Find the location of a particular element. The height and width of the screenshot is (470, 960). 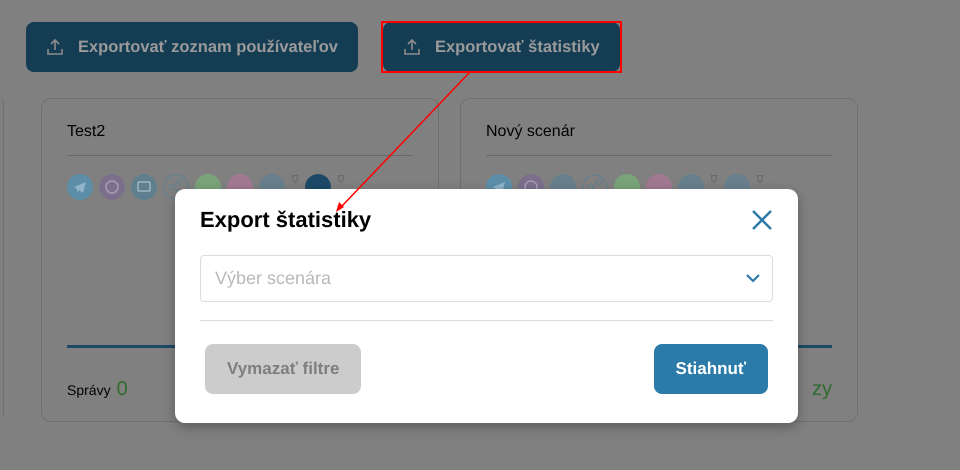

card-title: Test2 is located at coordinates (86, 132).